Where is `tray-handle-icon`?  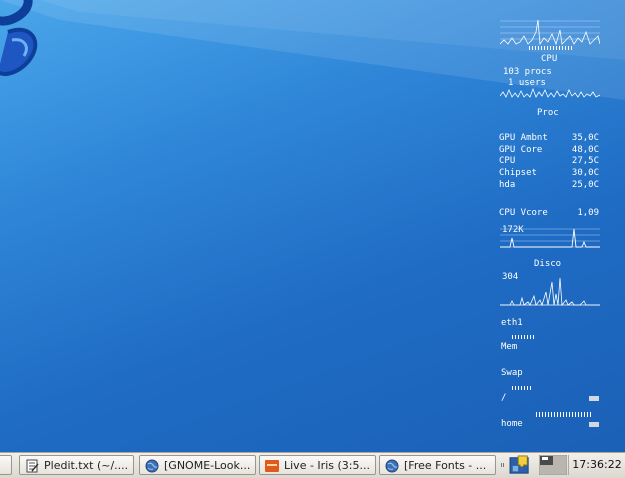
tray-handle-icon is located at coordinates (503, 465).